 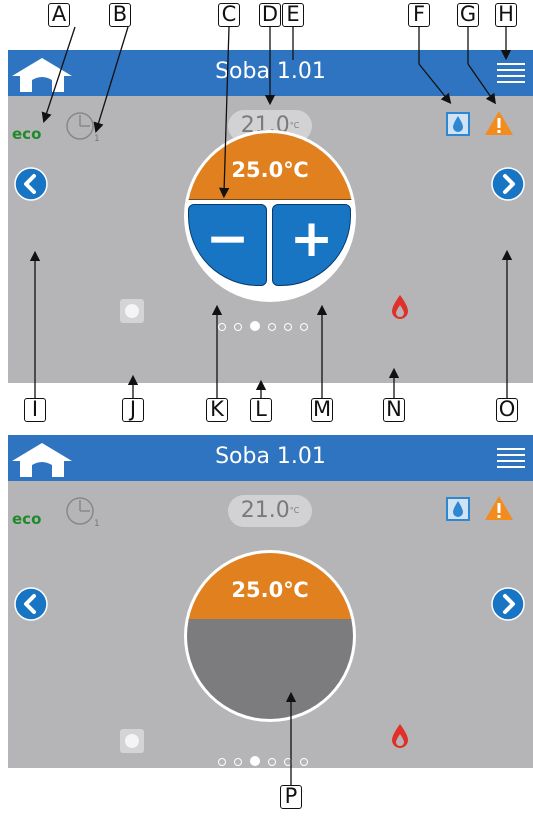 What do you see at coordinates (322, 409) in the screenshot?
I see `callout-M: M` at bounding box center [322, 409].